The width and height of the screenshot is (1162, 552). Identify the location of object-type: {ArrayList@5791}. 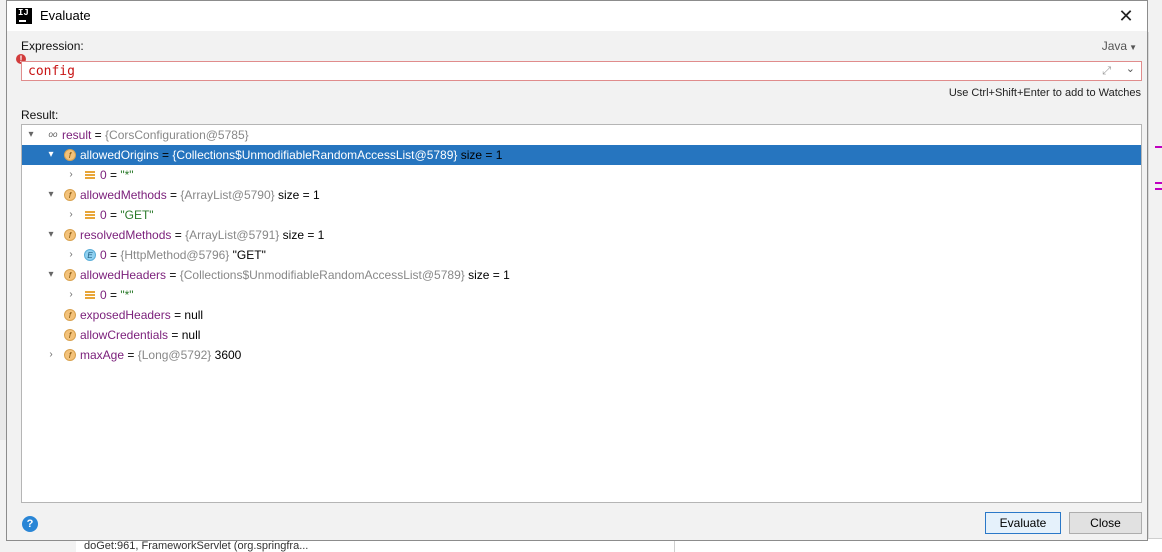
(232, 235).